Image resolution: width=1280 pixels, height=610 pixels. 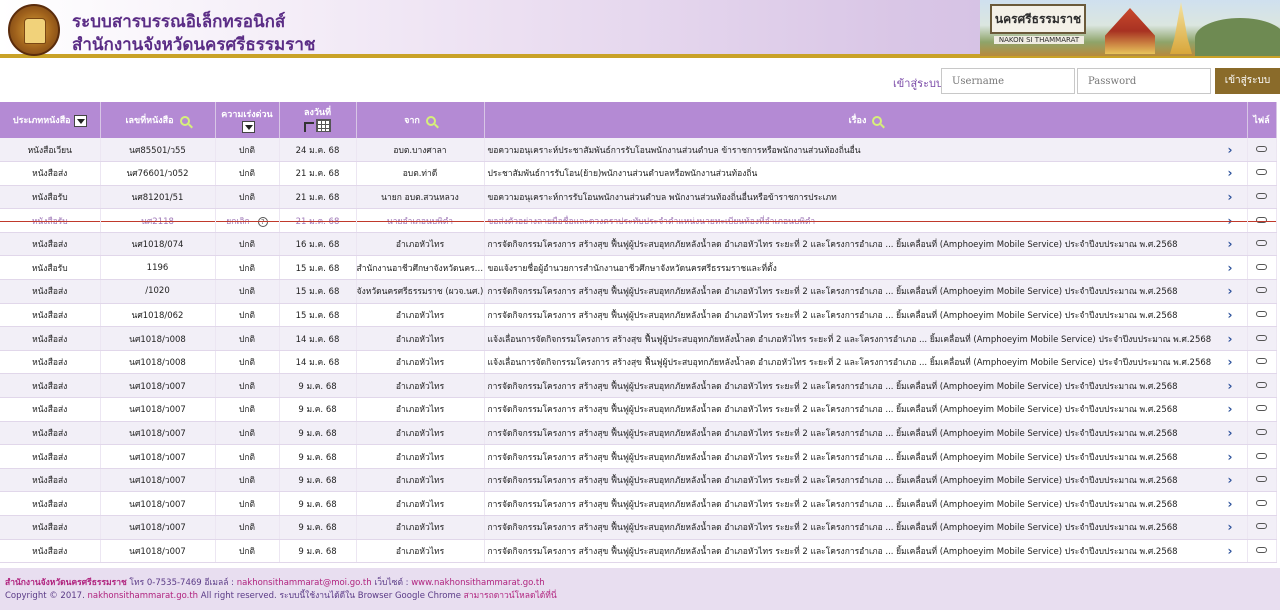 What do you see at coordinates (420, 120) in the screenshot?
I see `column-header-from: จาก` at bounding box center [420, 120].